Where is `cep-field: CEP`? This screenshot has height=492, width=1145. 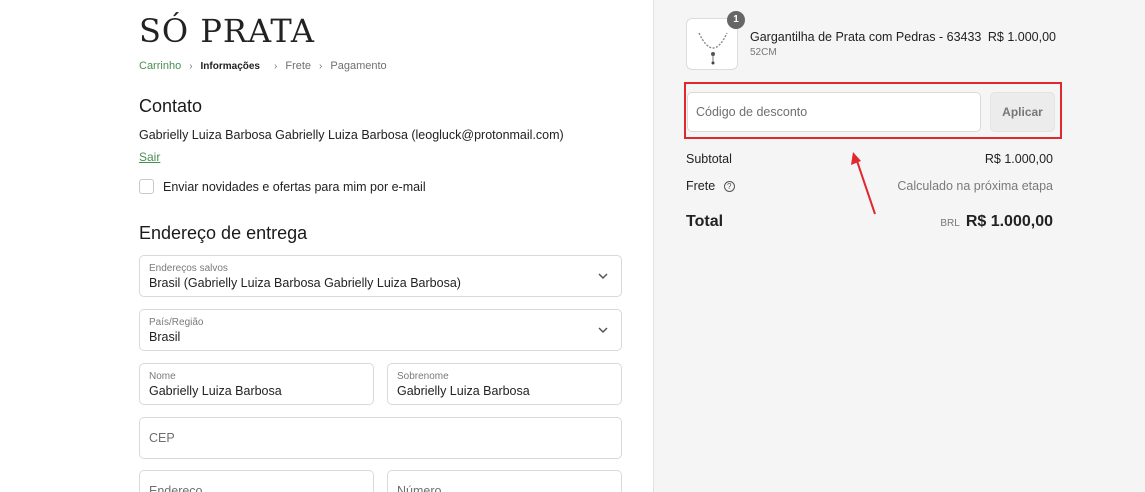 cep-field: CEP is located at coordinates (380, 438).